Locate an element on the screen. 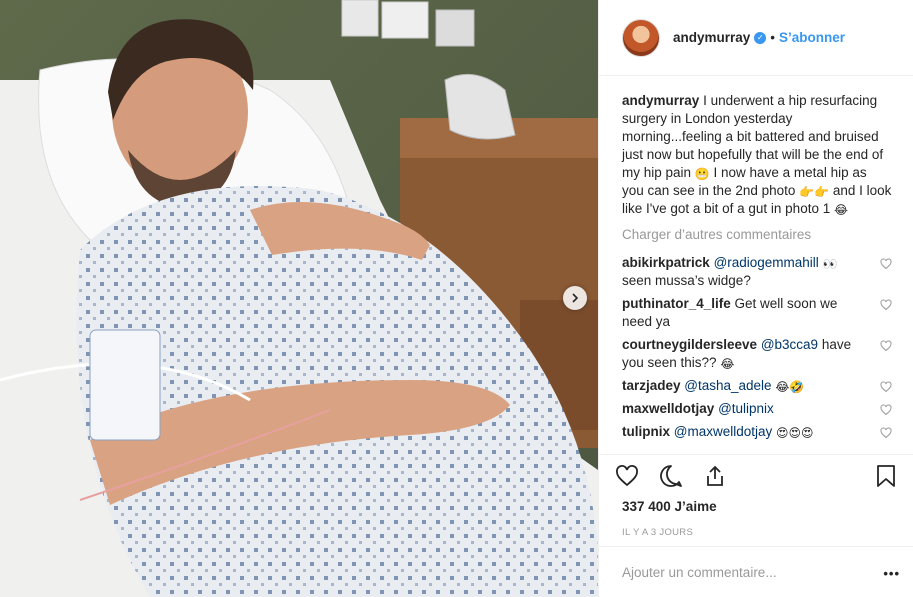 This screenshot has height=597, width=913. heart-icon is located at coordinates (627, 476).